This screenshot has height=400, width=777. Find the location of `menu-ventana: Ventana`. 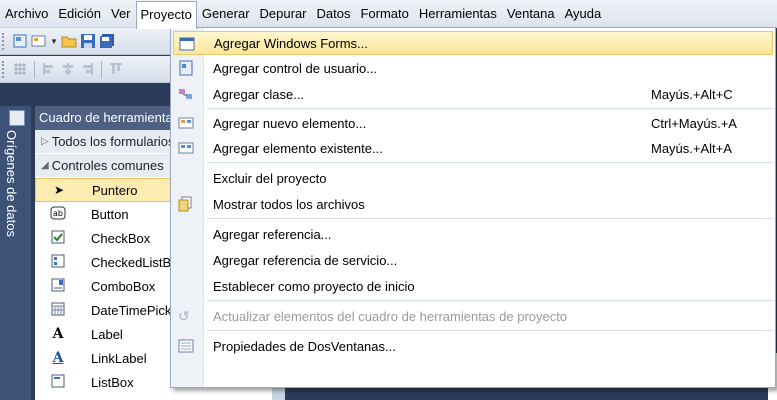

menu-ventana: Ventana is located at coordinates (531, 13).